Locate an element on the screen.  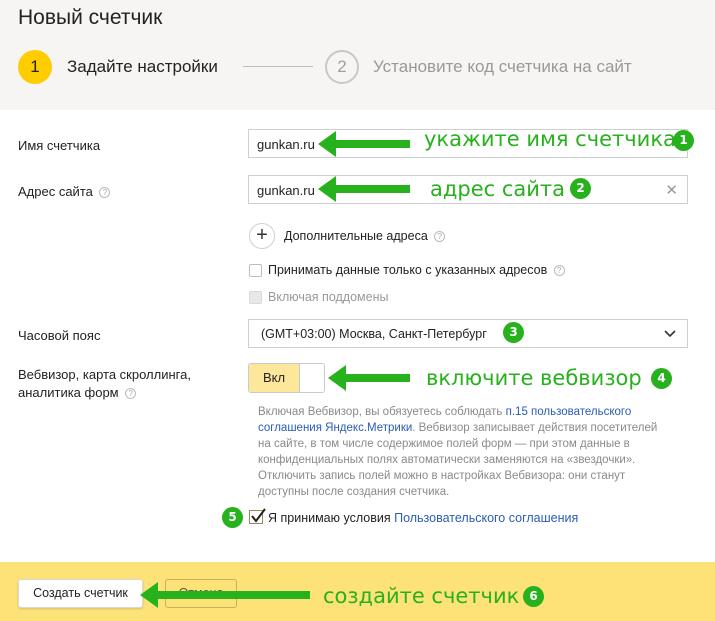
webvisor-label-line1: Вебвизор, карта скроллинга, is located at coordinates (104, 374).